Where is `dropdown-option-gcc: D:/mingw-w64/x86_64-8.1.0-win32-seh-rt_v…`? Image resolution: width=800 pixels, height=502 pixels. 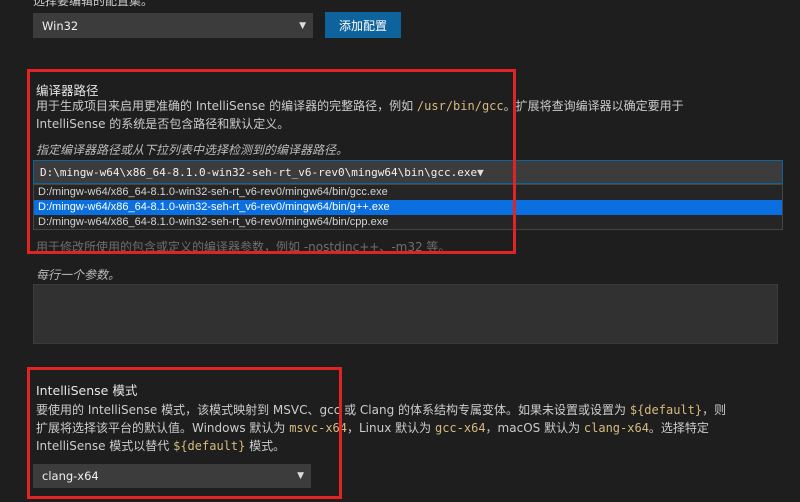 dropdown-option-gcc: D:/mingw-w64/x86_64-8.1.0-win32-seh-rt_v… is located at coordinates (408, 192).